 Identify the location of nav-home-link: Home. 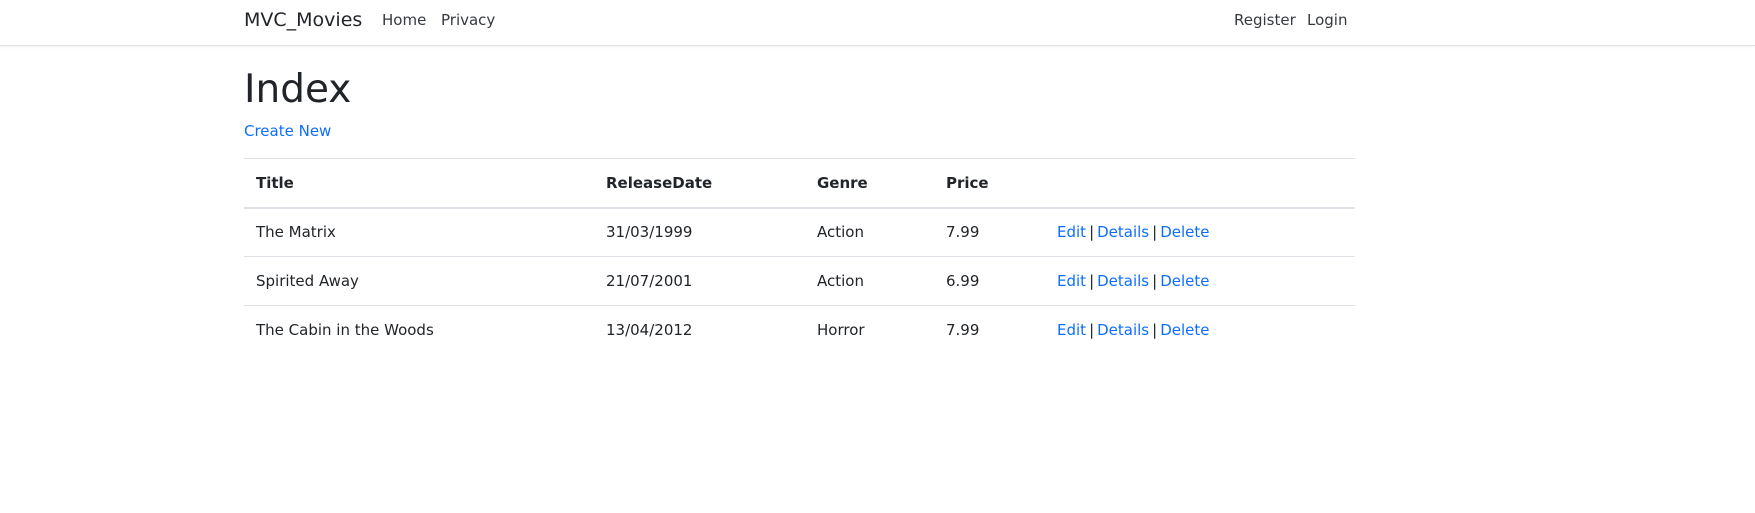
(404, 20).